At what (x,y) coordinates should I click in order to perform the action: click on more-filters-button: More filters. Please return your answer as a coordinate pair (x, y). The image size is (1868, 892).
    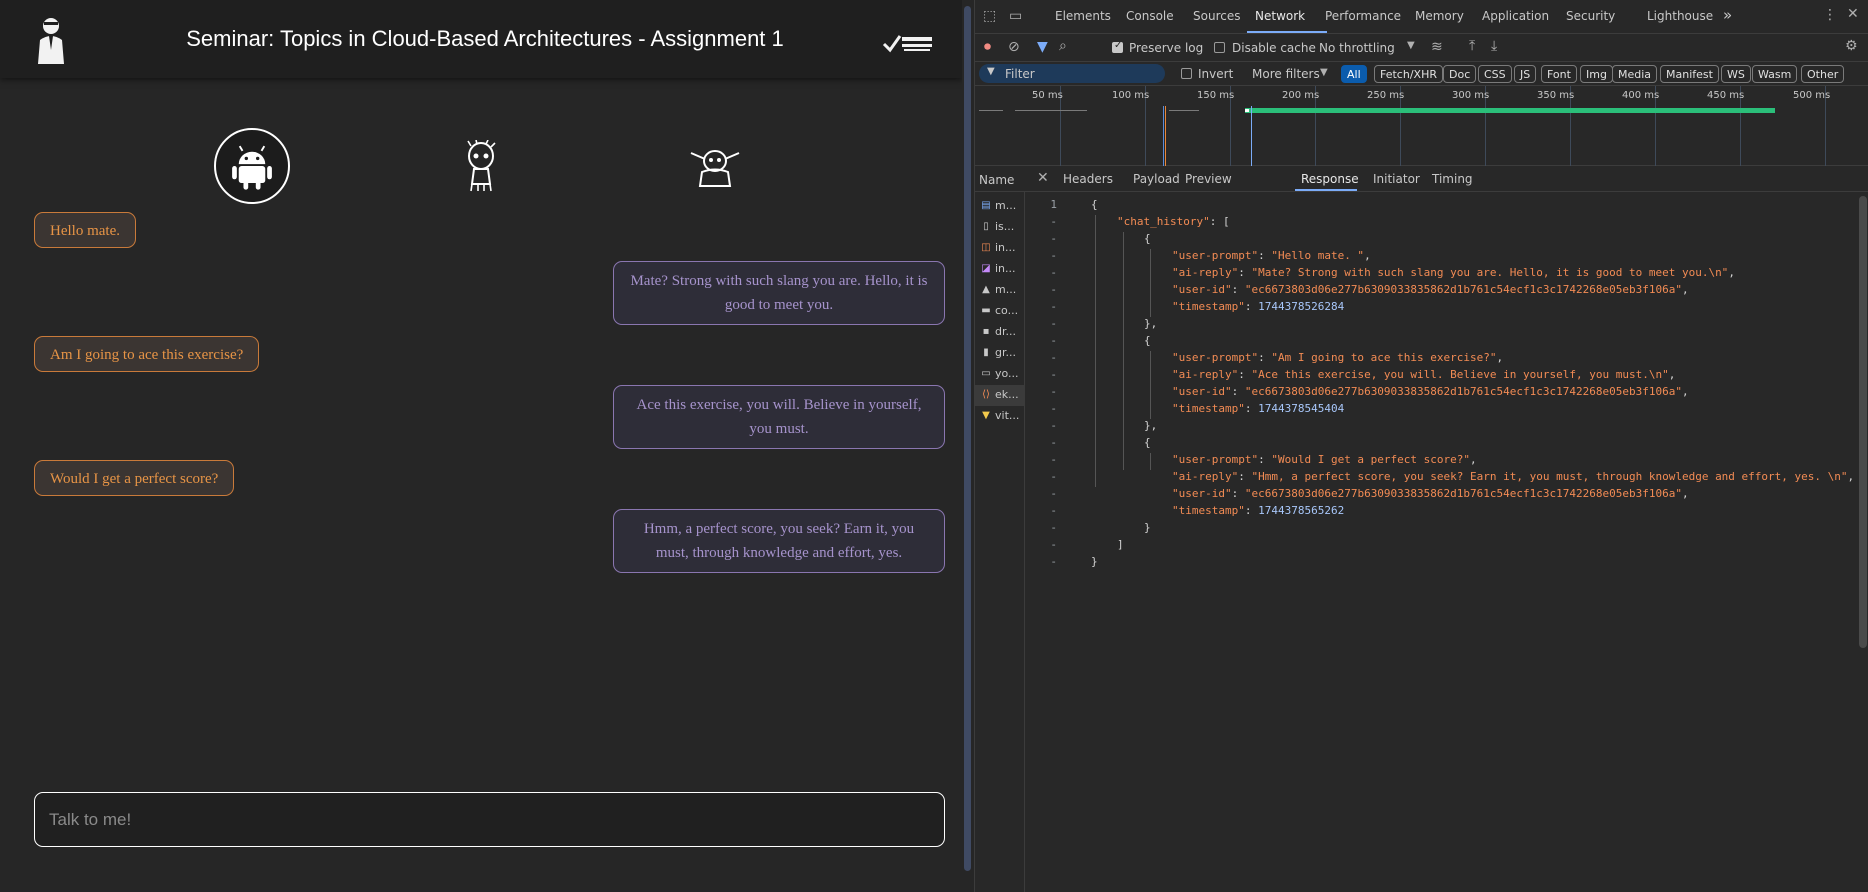
    Looking at the image, I should click on (1286, 74).